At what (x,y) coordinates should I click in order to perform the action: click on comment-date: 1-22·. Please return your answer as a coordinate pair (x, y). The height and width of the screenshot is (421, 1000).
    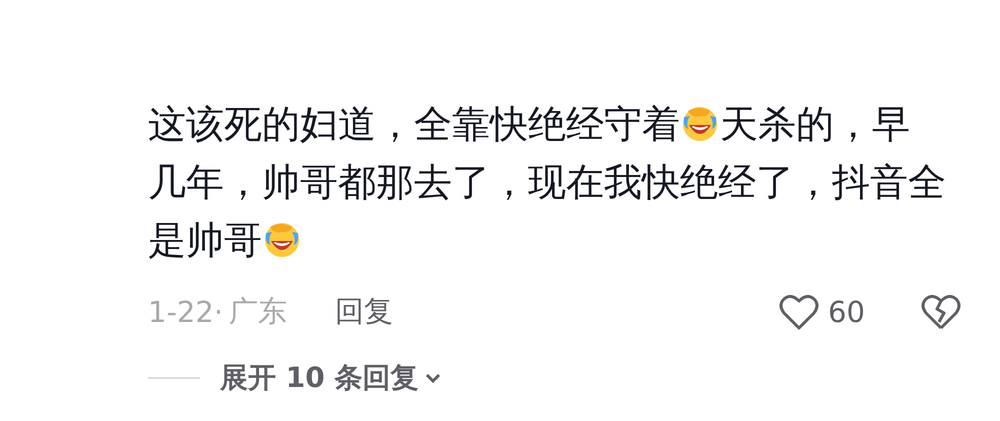
    Looking at the image, I should click on (186, 312).